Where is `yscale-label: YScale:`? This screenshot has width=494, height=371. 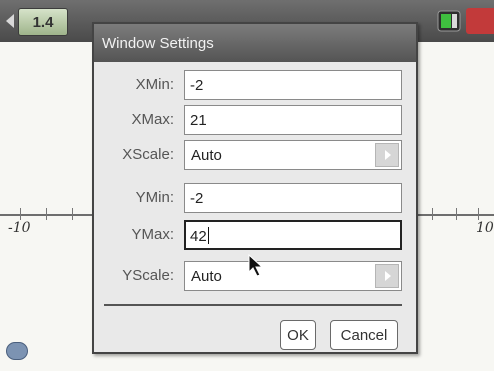 yscale-label: YScale: is located at coordinates (148, 275).